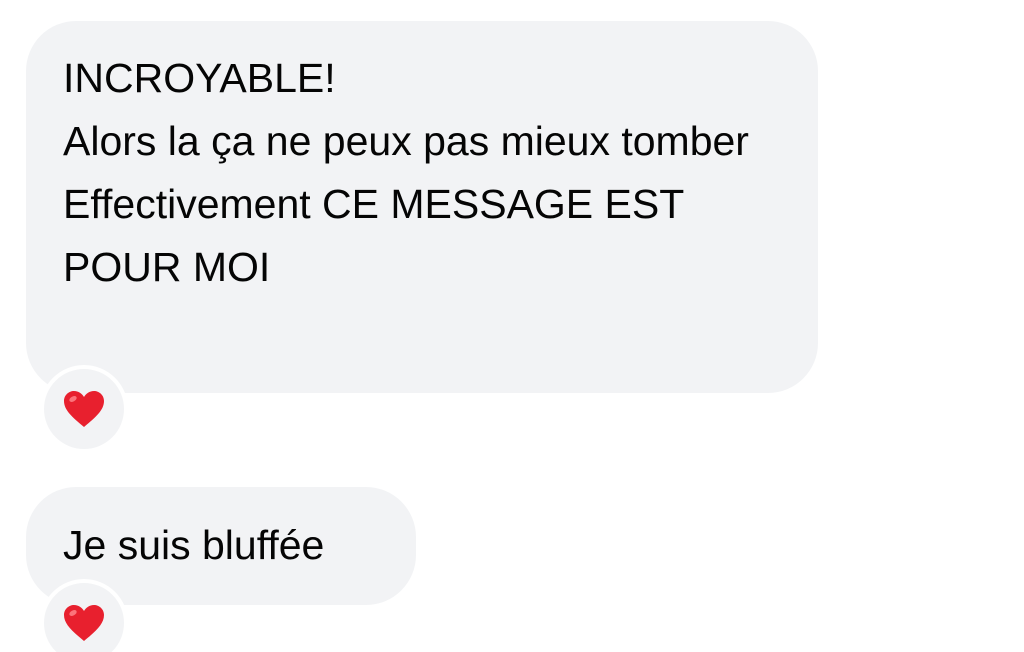 This screenshot has height=652, width=1024. What do you see at coordinates (406, 141) in the screenshot?
I see `message-line: Alors la ça ne peux pas mieux tomber` at bounding box center [406, 141].